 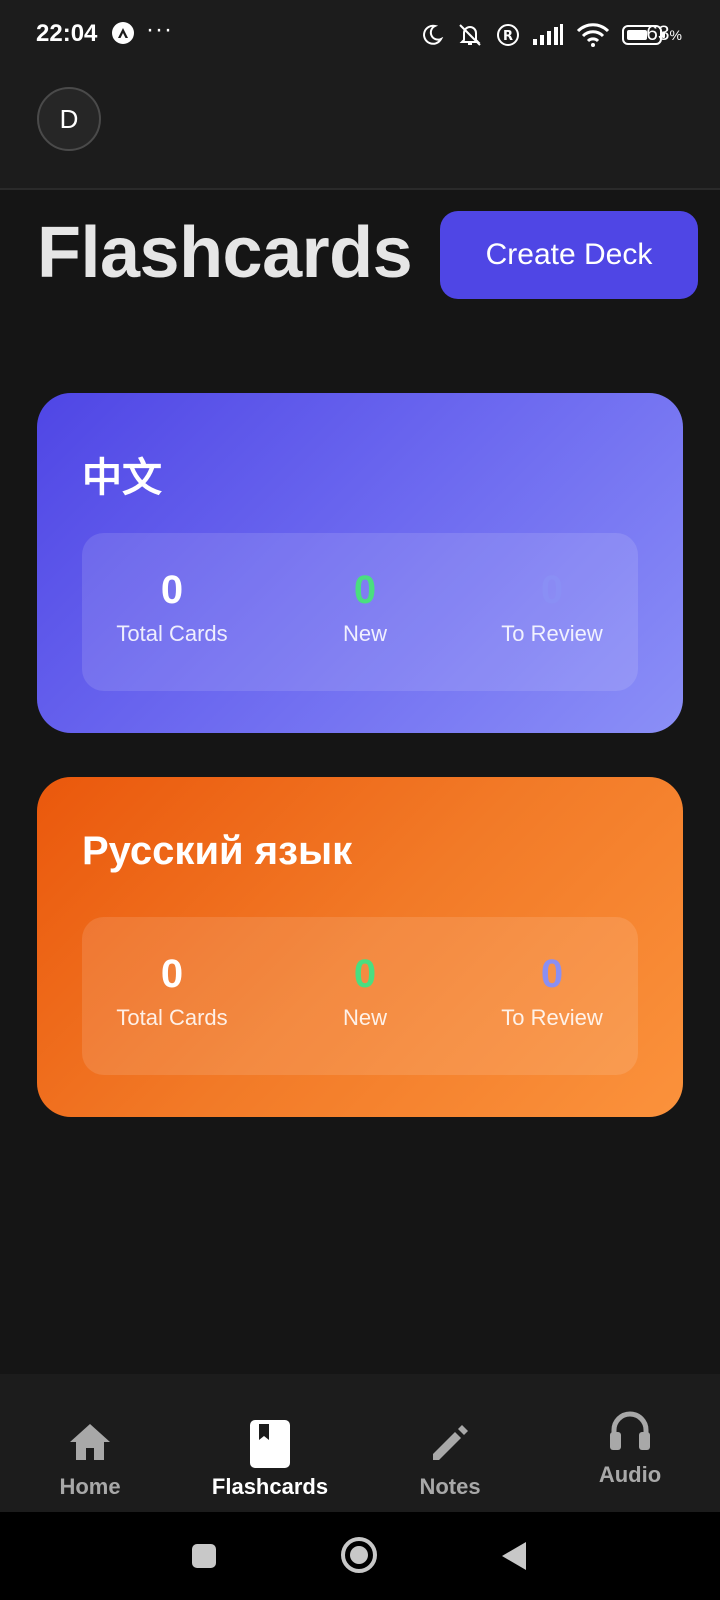 I want to click on nav-item-home: Home, so click(x=90, y=1443).